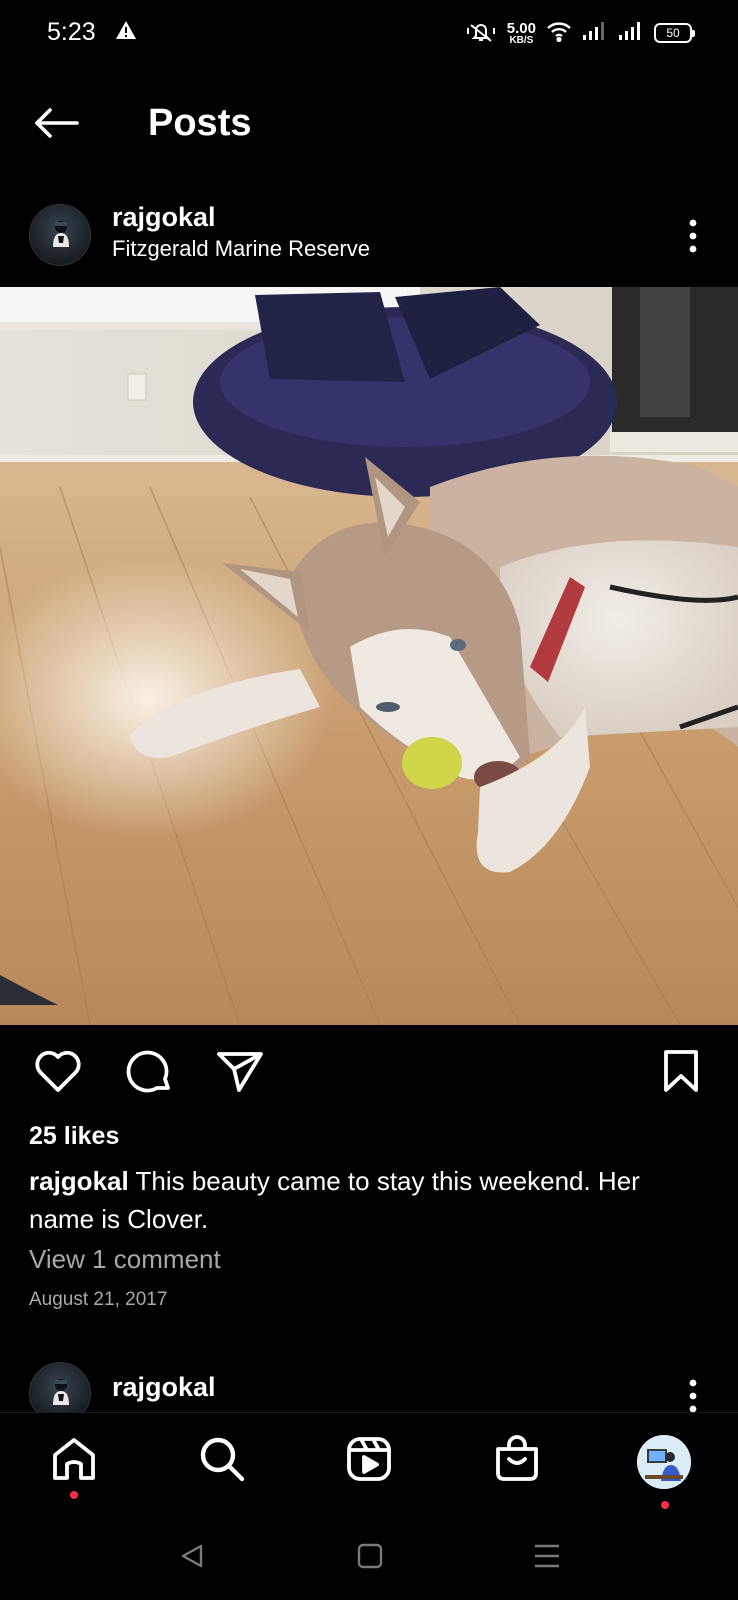 Image resolution: width=738 pixels, height=1600 pixels. I want to click on post-location: Fitzgerald Marine Reserve, so click(241, 249).